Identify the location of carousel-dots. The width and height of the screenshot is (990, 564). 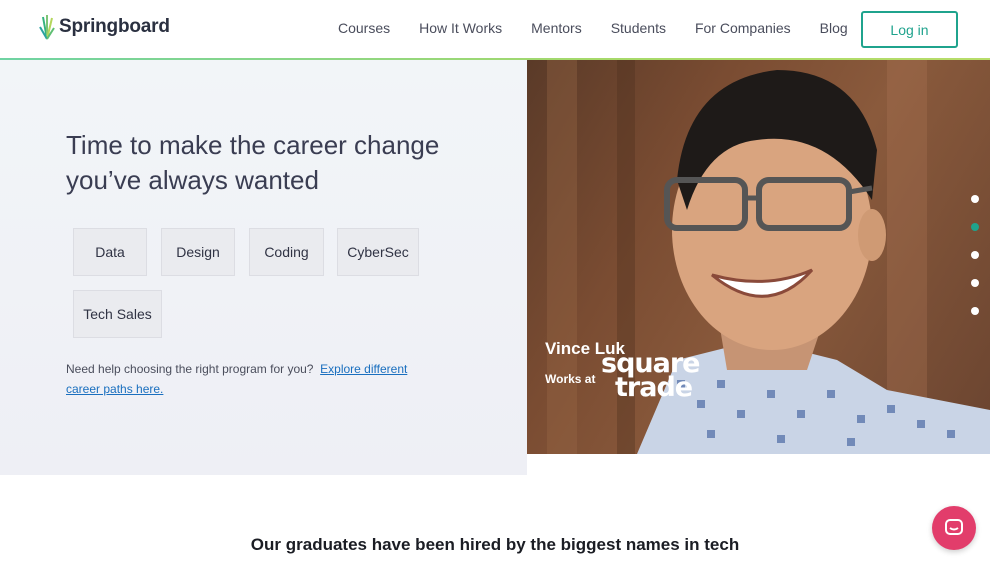
(975, 265).